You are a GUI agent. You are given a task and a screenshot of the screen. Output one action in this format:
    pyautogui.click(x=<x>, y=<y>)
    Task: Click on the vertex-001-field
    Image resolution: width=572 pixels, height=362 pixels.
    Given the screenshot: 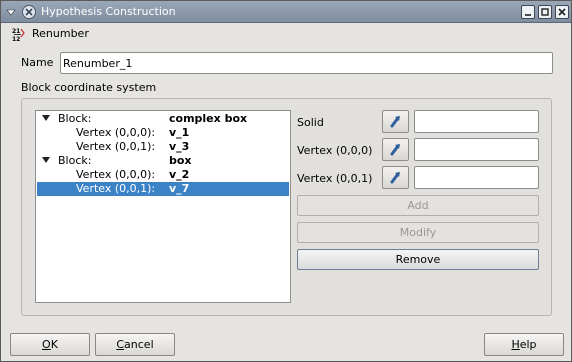 What is the action you would take?
    pyautogui.click(x=476, y=177)
    